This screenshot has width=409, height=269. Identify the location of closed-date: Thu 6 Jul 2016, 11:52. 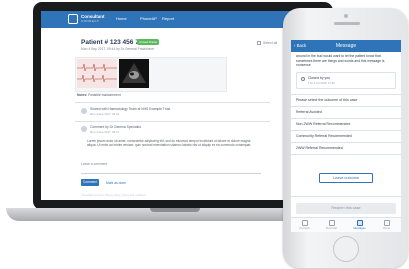
(321, 83).